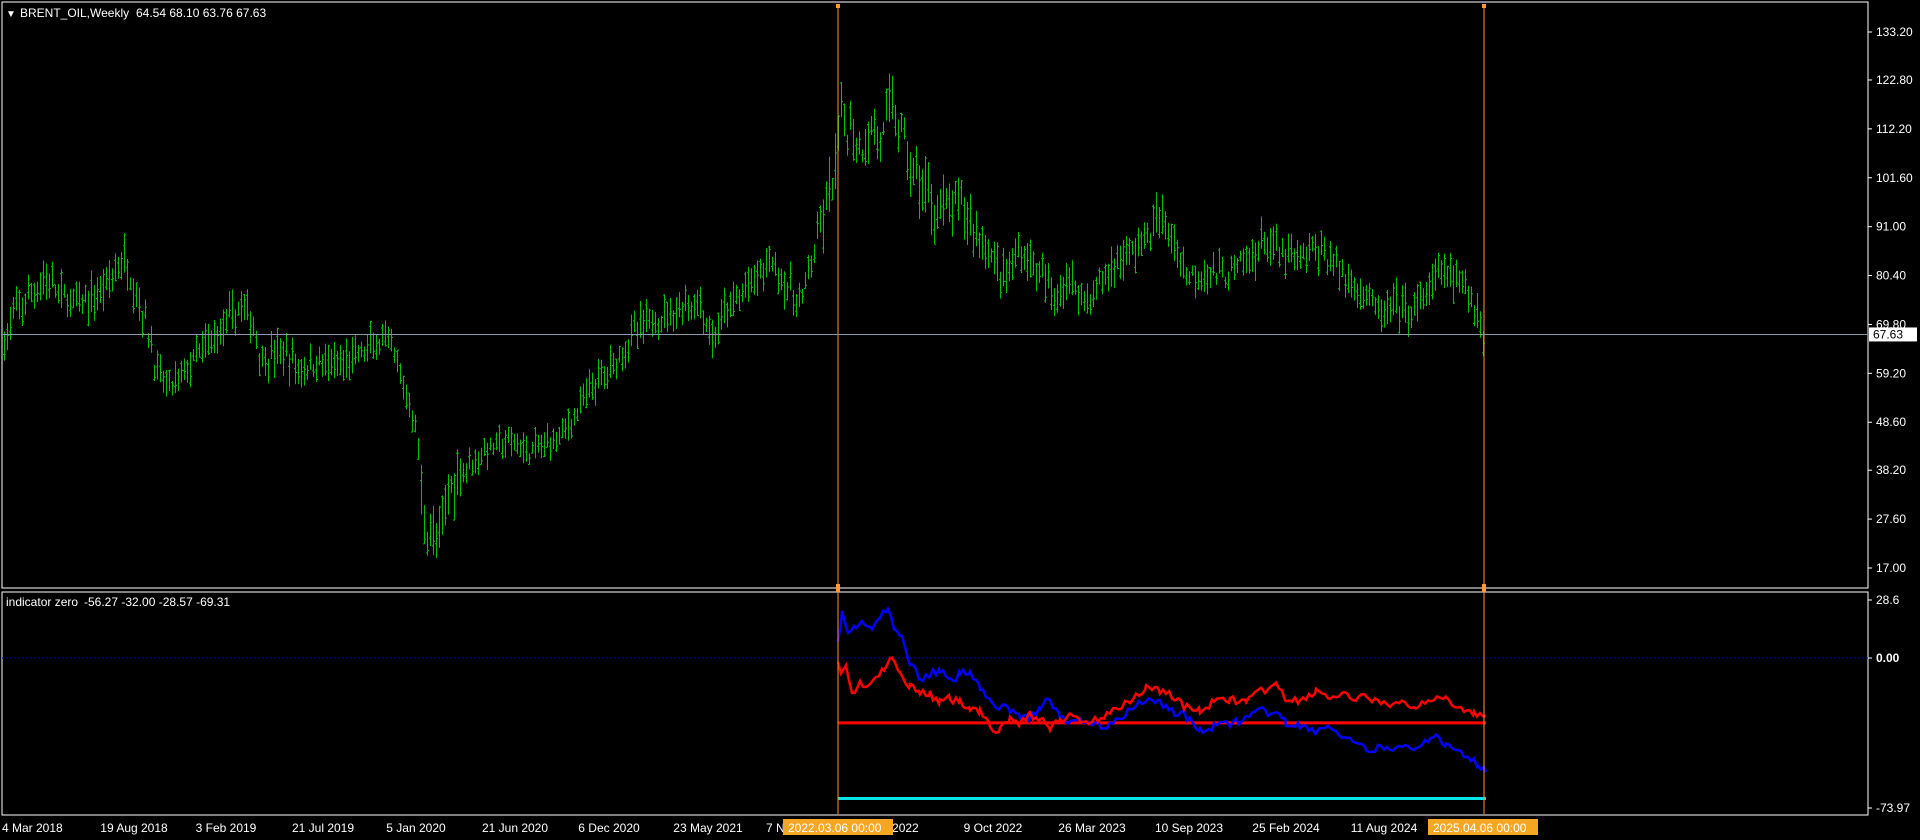  I want to click on indicator-axis: 28.6 0.00 -73.97, so click(1889, 704).